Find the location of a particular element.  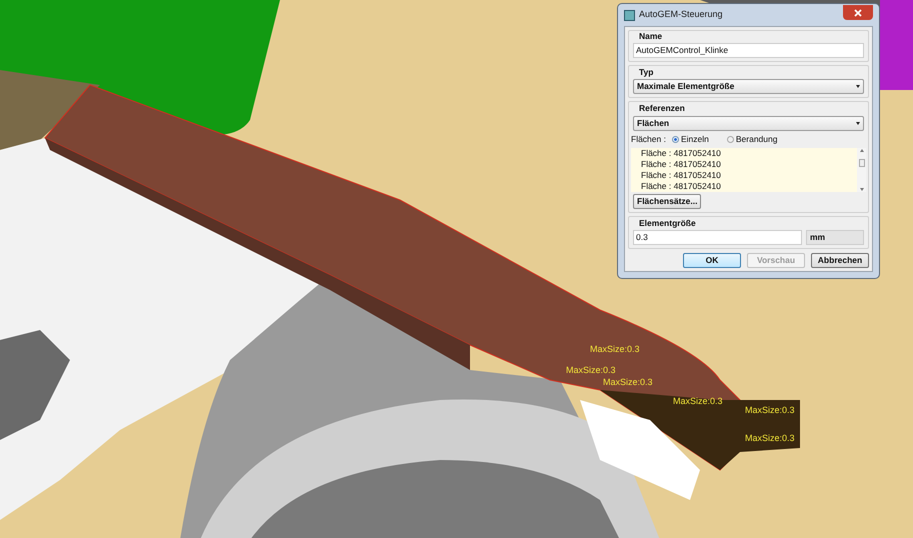

scroll-up-icon is located at coordinates (862, 150).